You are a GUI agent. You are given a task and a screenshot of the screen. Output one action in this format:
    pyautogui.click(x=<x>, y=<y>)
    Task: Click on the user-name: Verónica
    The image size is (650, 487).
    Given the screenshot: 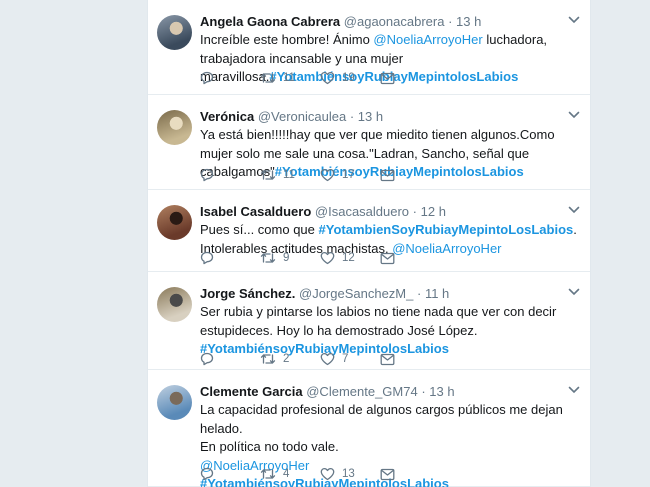 What is the action you would take?
    pyautogui.click(x=227, y=116)
    